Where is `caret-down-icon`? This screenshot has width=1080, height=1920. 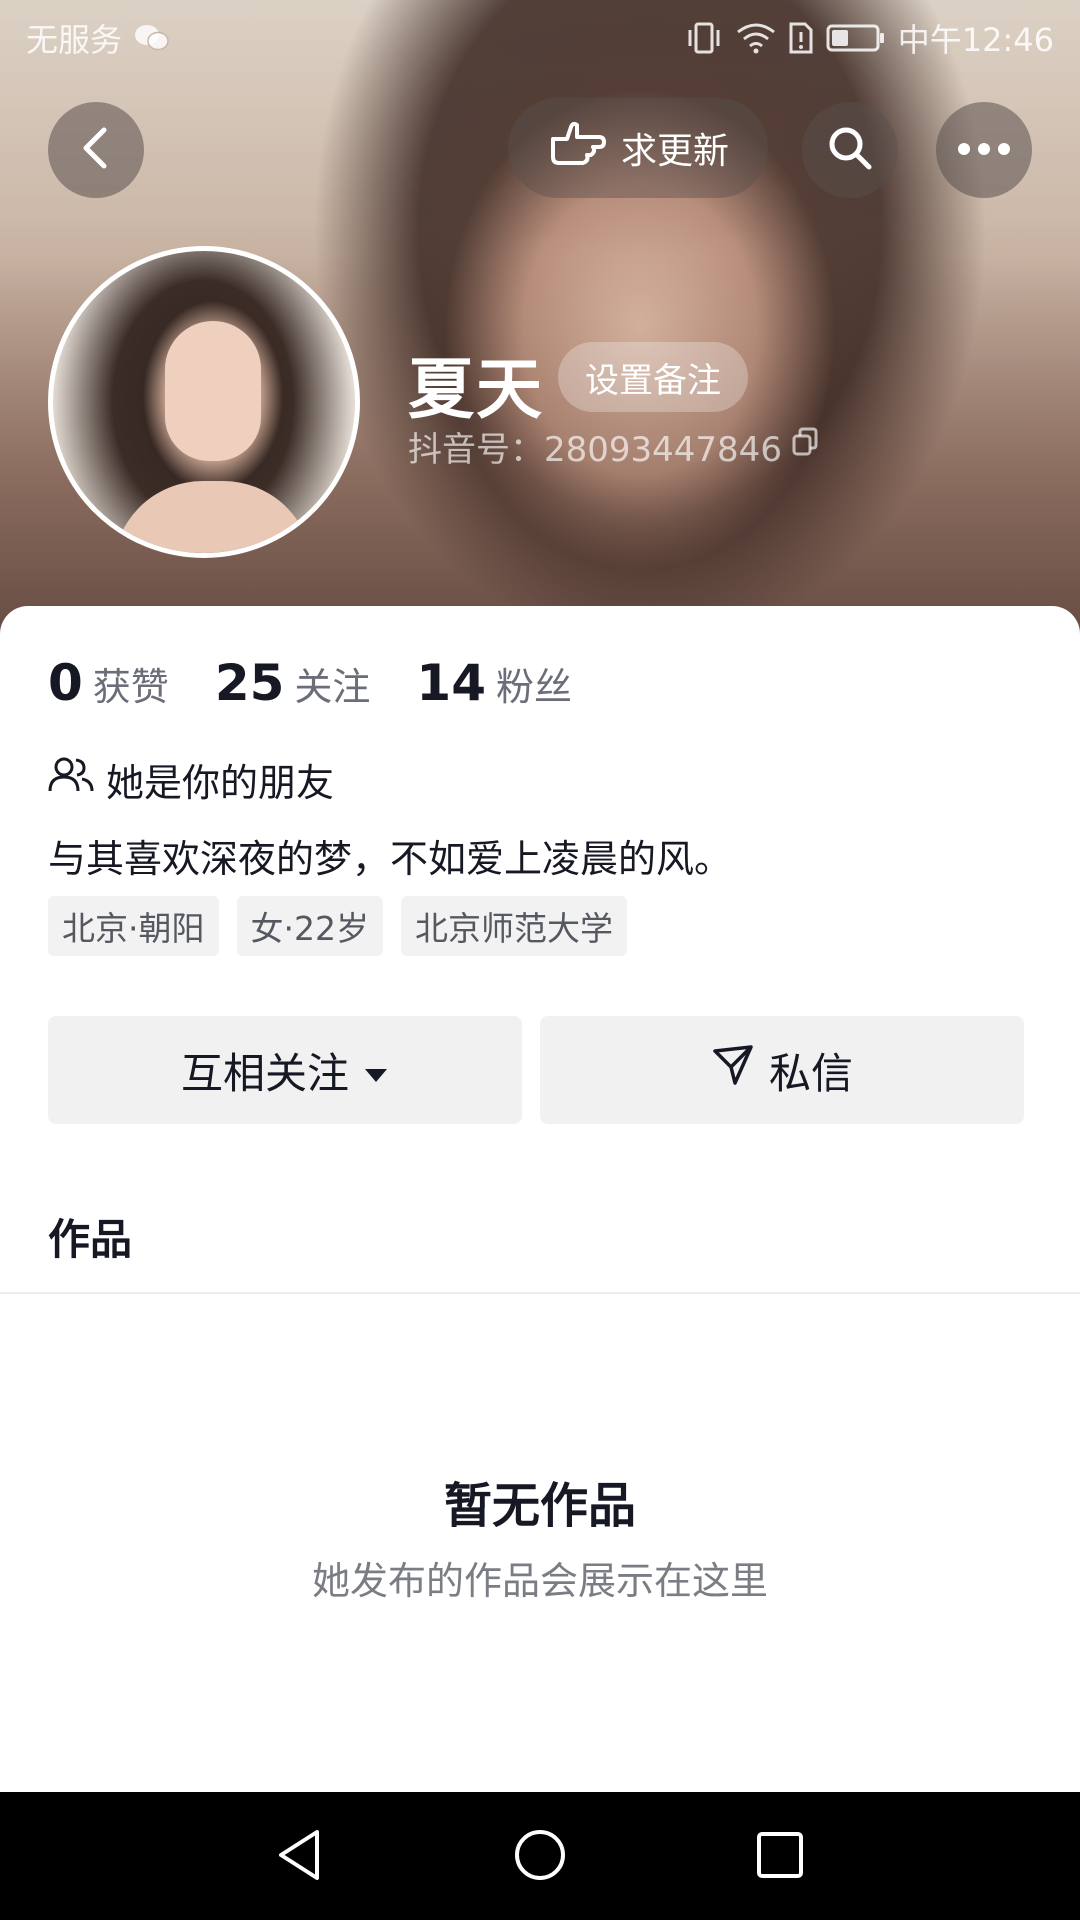
caret-down-icon is located at coordinates (376, 1070).